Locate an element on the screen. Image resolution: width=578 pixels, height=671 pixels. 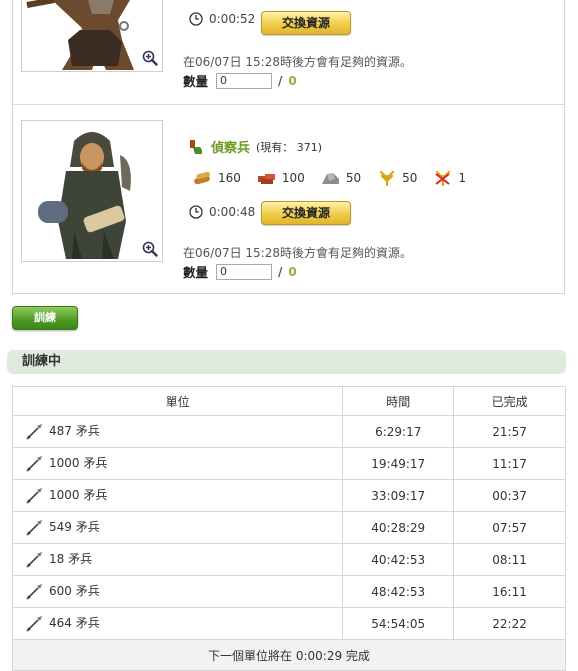
table-header-row: 單位 時間 已完成 is located at coordinates (288, 401).